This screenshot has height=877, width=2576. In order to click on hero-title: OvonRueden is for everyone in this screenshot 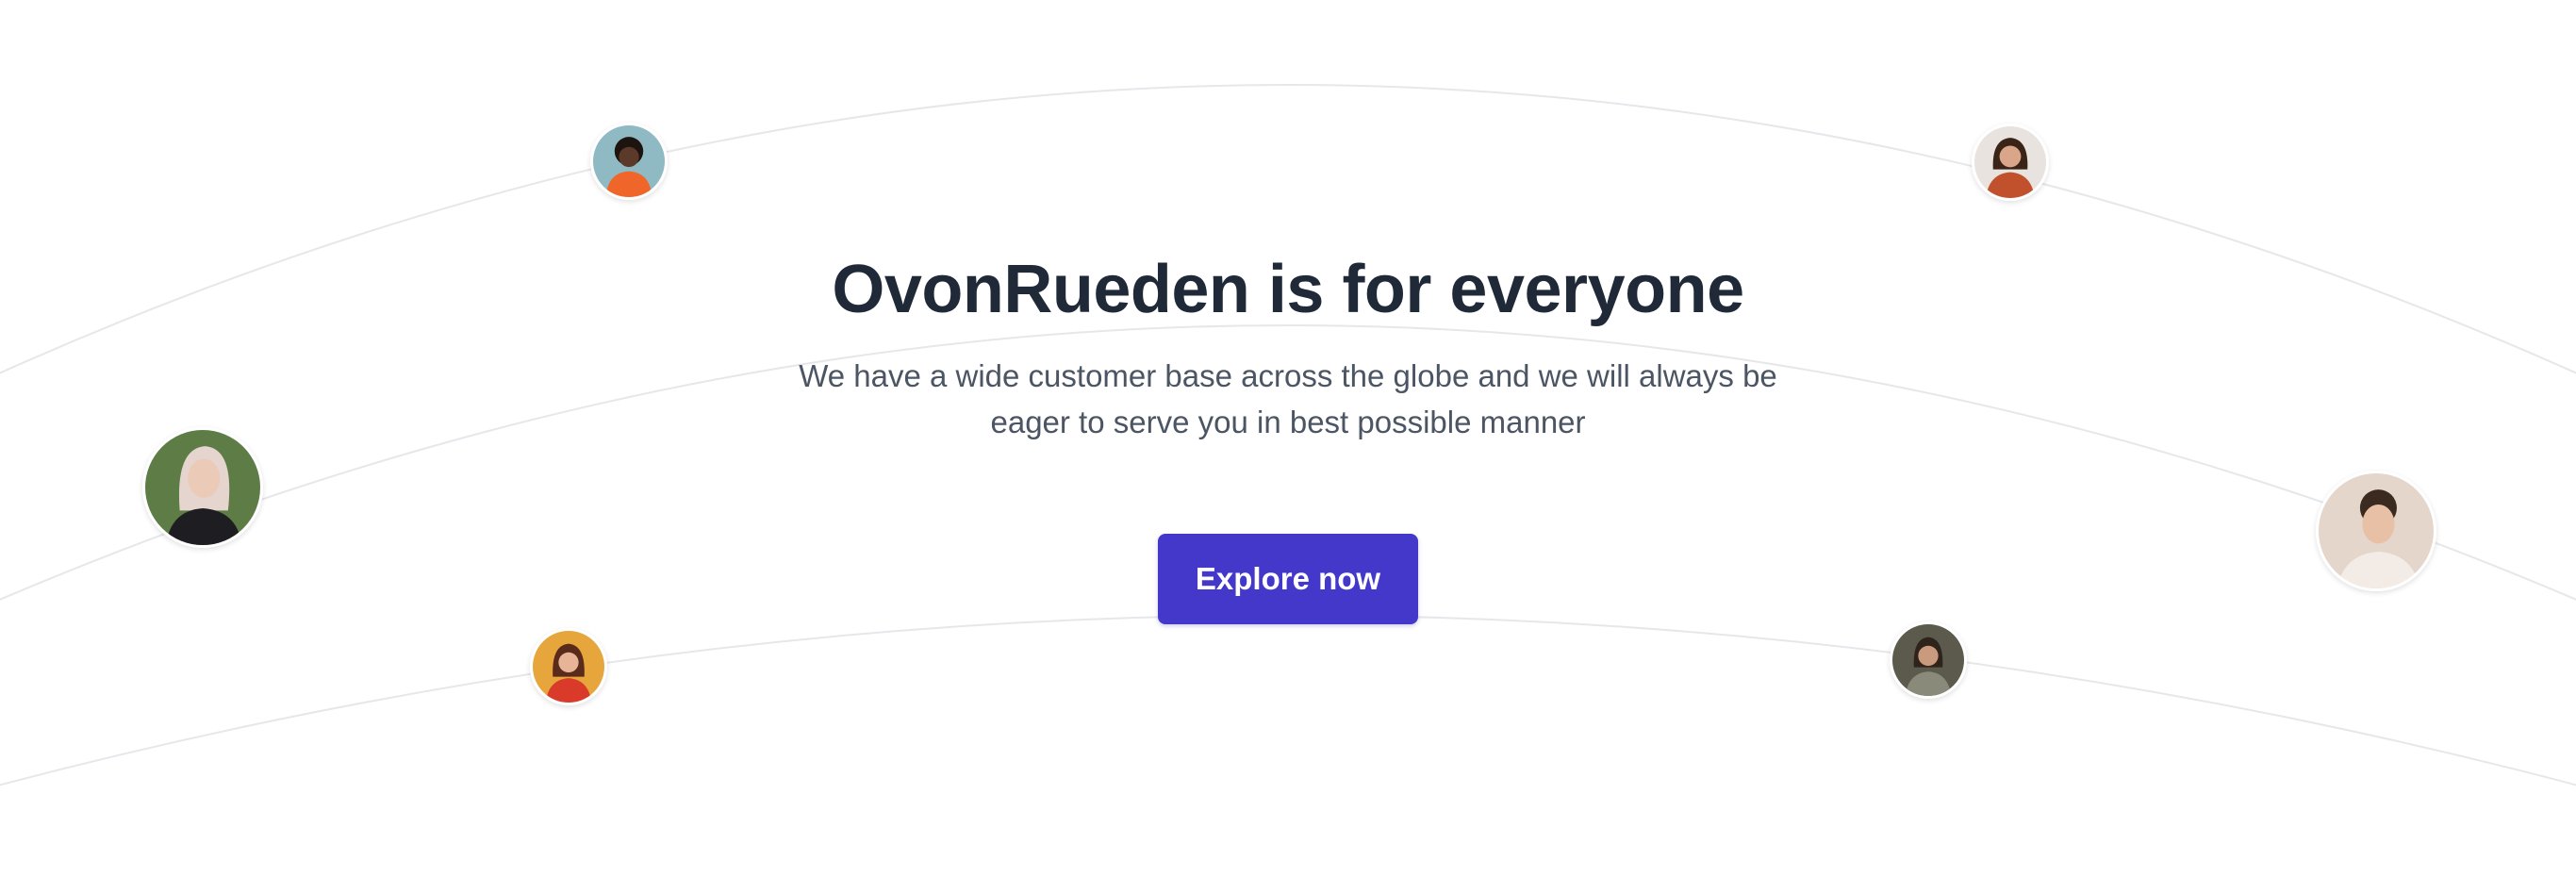, I will do `click(1288, 289)`.